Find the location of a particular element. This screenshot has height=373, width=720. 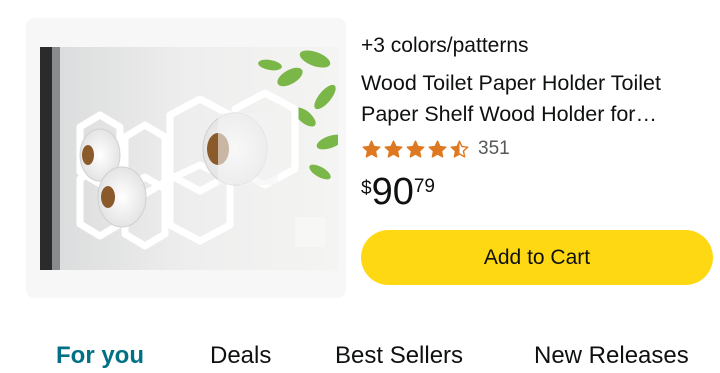

price-fraction: 79 is located at coordinates (424, 186).